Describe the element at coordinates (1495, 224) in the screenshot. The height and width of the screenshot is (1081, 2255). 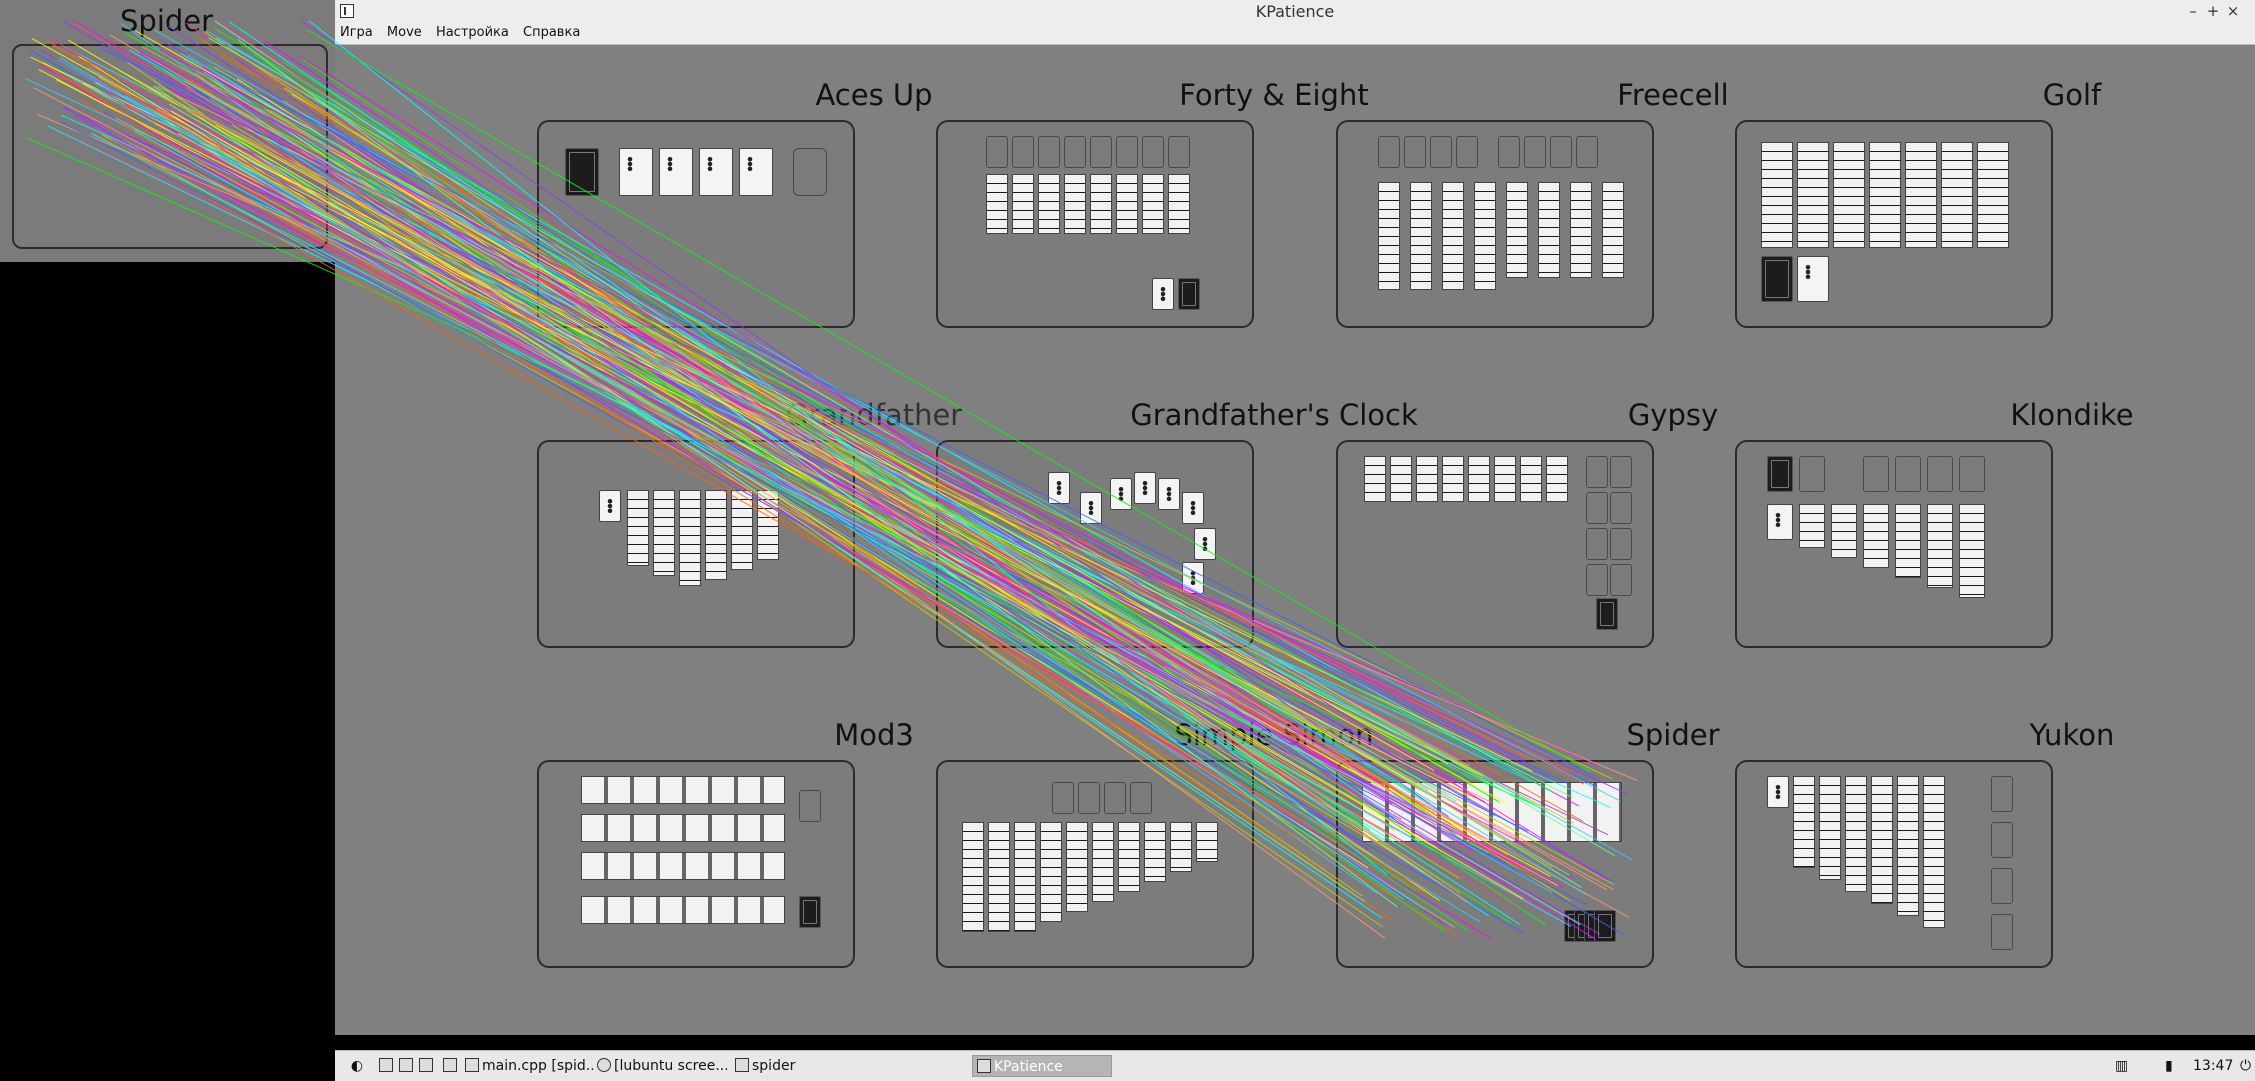
I see `game-freecell` at that location.